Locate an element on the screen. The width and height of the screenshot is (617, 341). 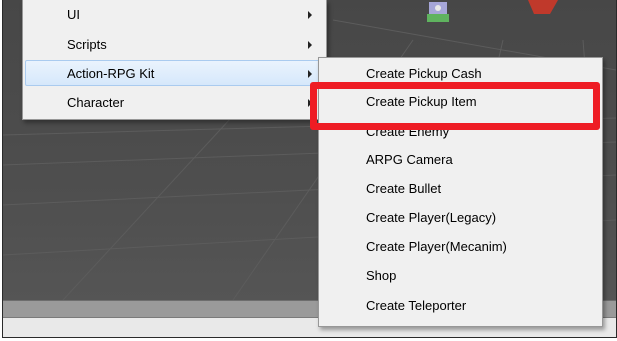
submenu-item-label: Create Player(Mecanim) is located at coordinates (436, 246).